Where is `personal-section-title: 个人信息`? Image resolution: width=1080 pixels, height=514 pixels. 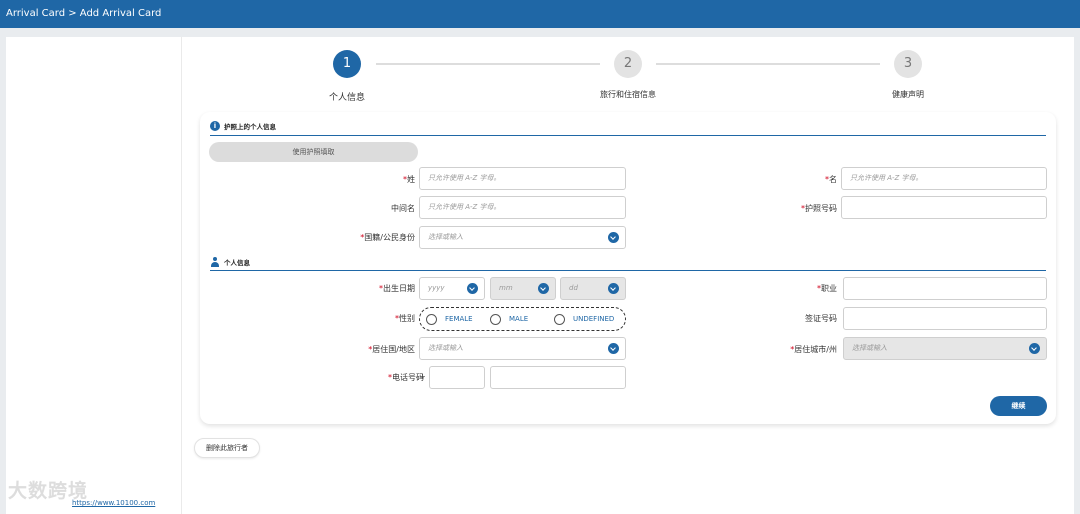
personal-section-title: 个人信息 is located at coordinates (237, 263).